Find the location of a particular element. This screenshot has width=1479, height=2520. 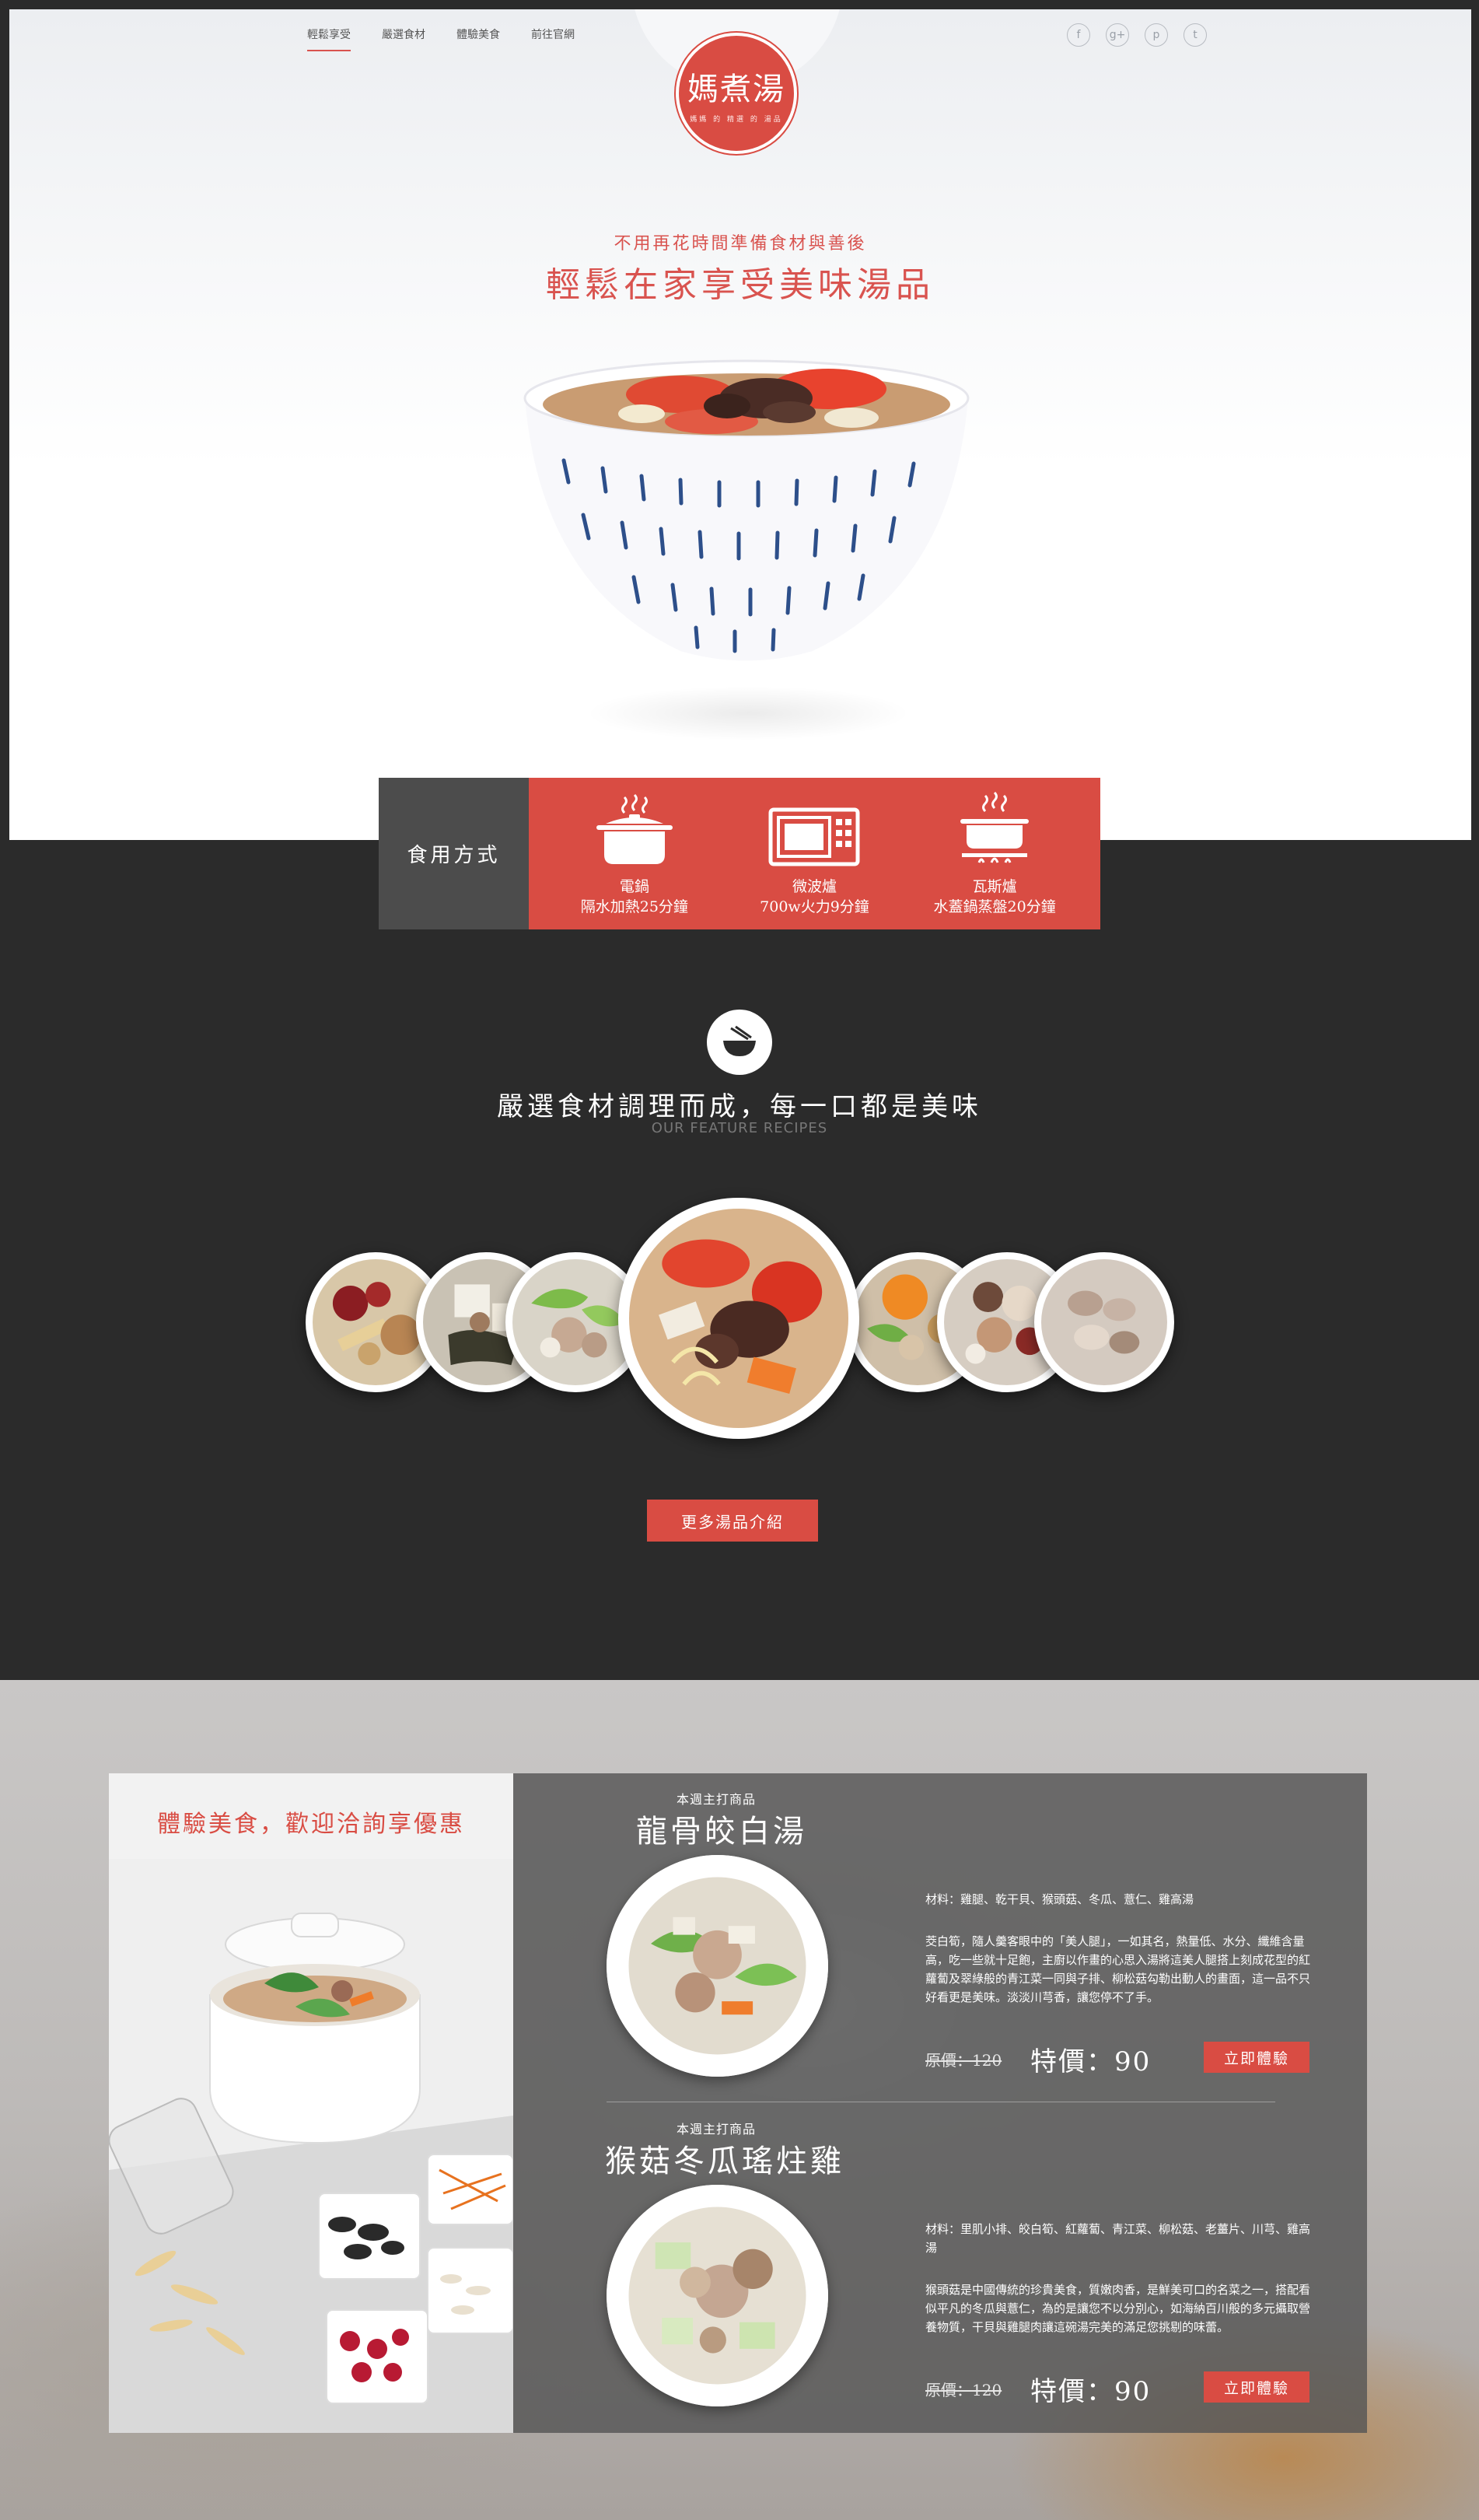

recipe-dish-featured is located at coordinates (738, 1318).